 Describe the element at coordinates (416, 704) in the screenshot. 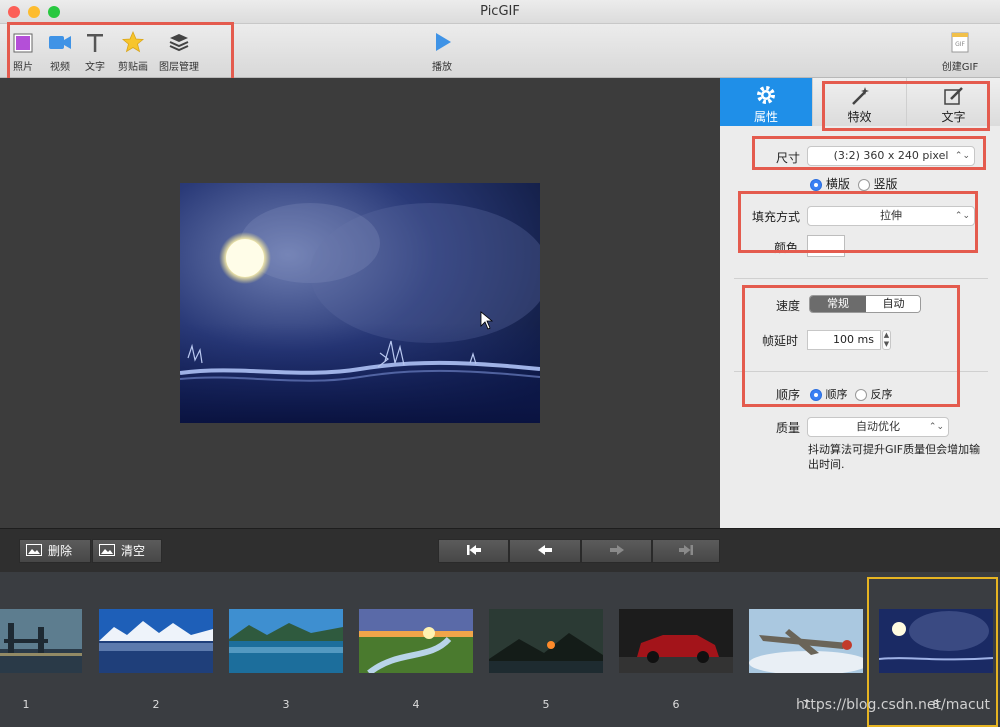

I see `frame-number: 4` at that location.